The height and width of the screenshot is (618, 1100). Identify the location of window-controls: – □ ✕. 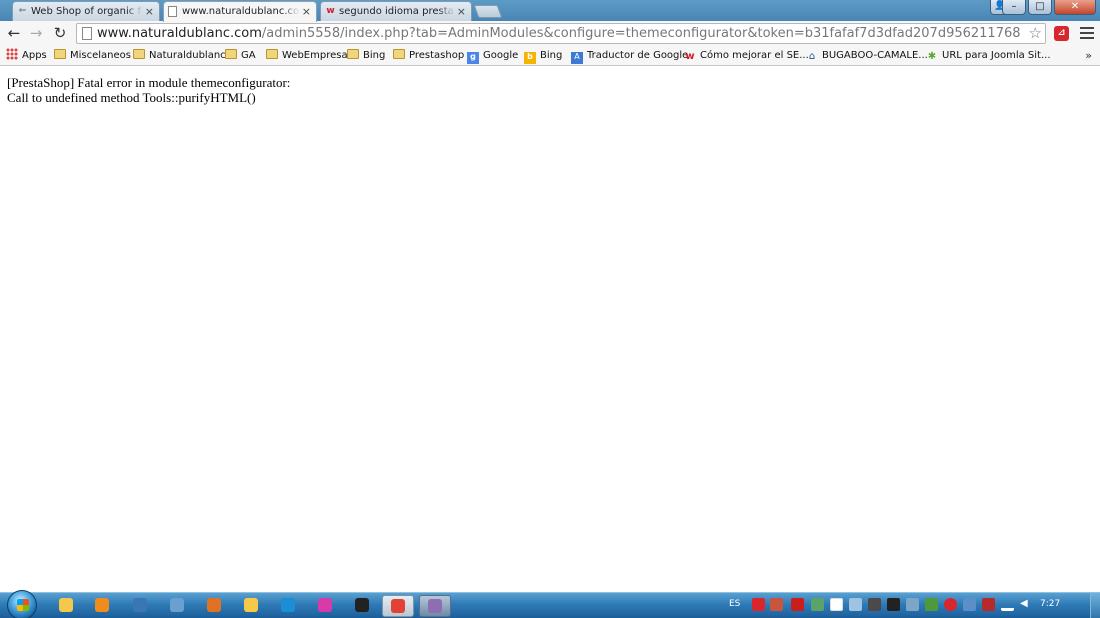
(1049, 8).